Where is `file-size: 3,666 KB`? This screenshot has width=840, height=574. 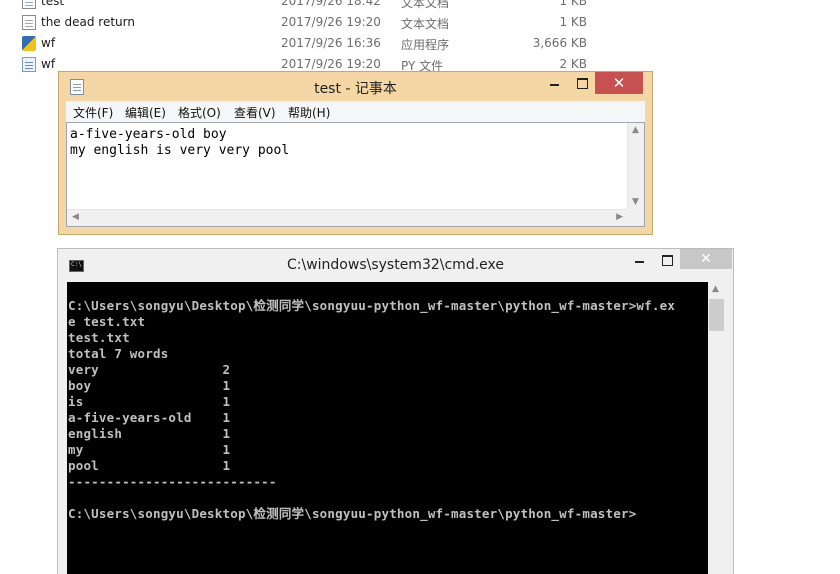
file-size: 3,666 KB is located at coordinates (559, 43).